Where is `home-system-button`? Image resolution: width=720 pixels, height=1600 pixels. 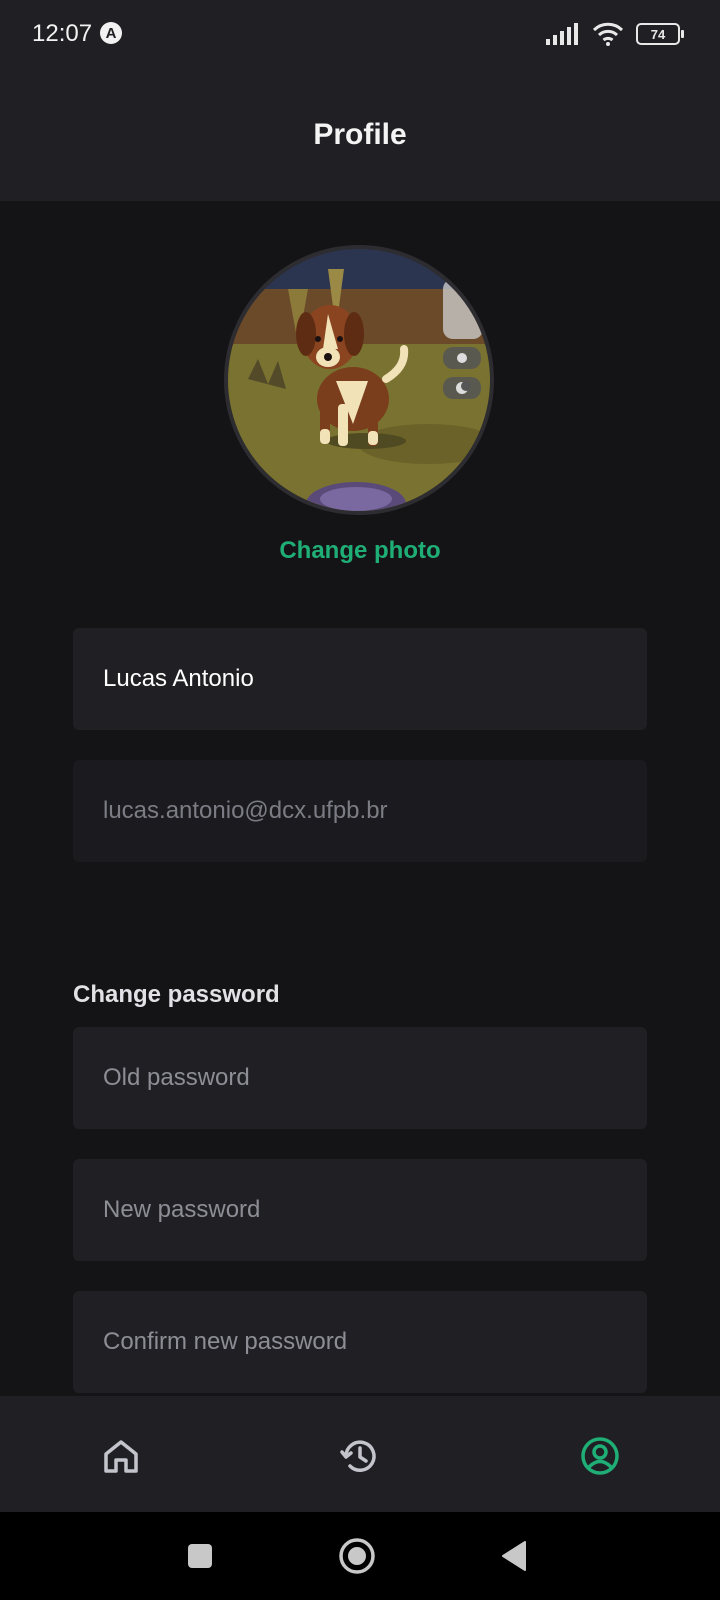
home-system-button is located at coordinates (357, 1556).